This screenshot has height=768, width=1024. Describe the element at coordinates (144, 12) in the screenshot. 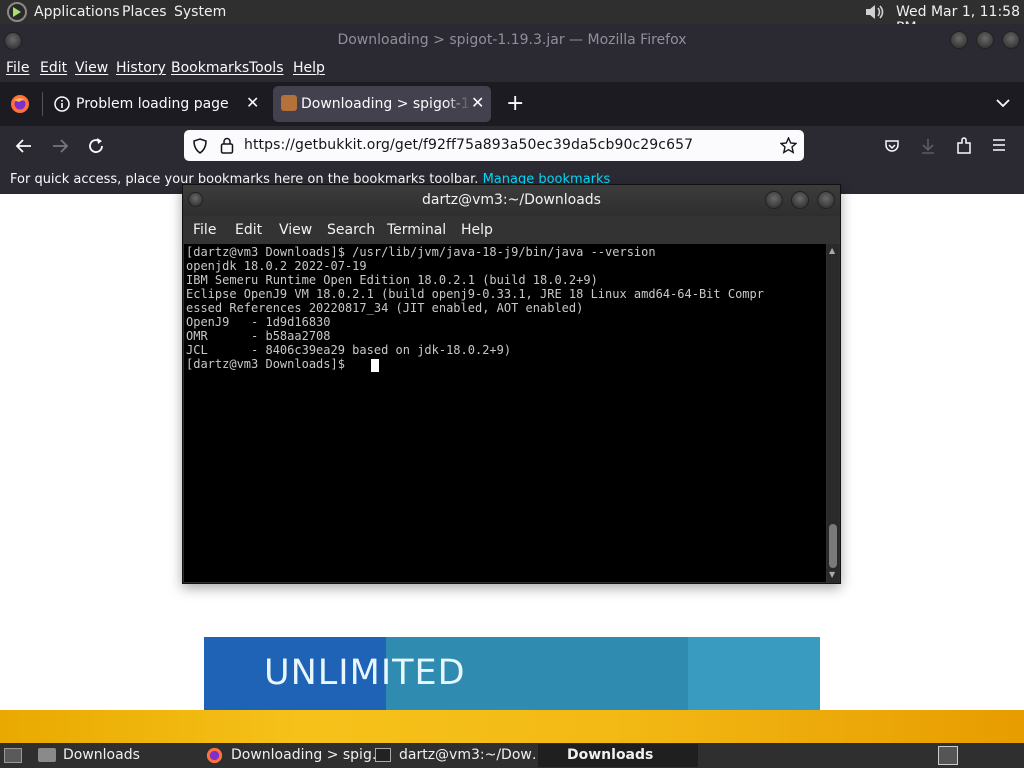

I see `places-menu: Places` at that location.